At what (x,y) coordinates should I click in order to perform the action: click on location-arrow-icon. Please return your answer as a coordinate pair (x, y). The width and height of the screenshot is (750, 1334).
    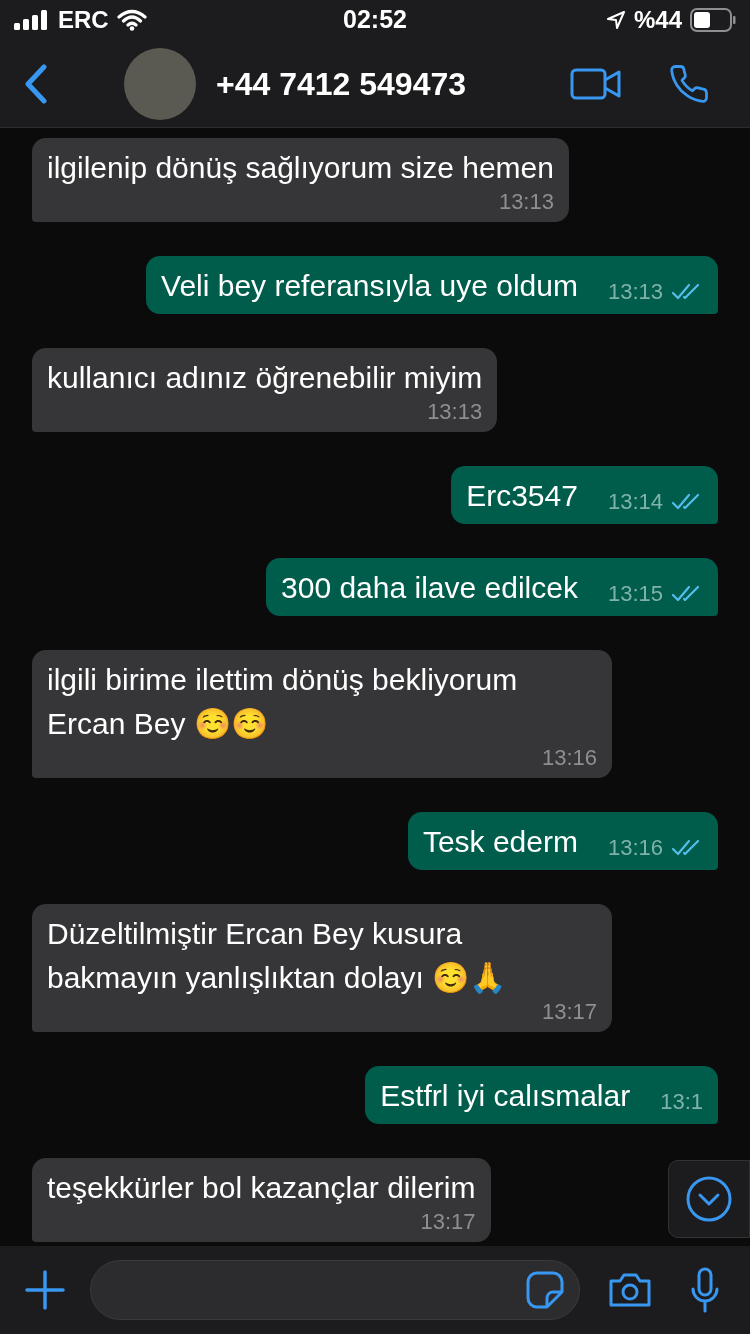
    Looking at the image, I should click on (615, 20).